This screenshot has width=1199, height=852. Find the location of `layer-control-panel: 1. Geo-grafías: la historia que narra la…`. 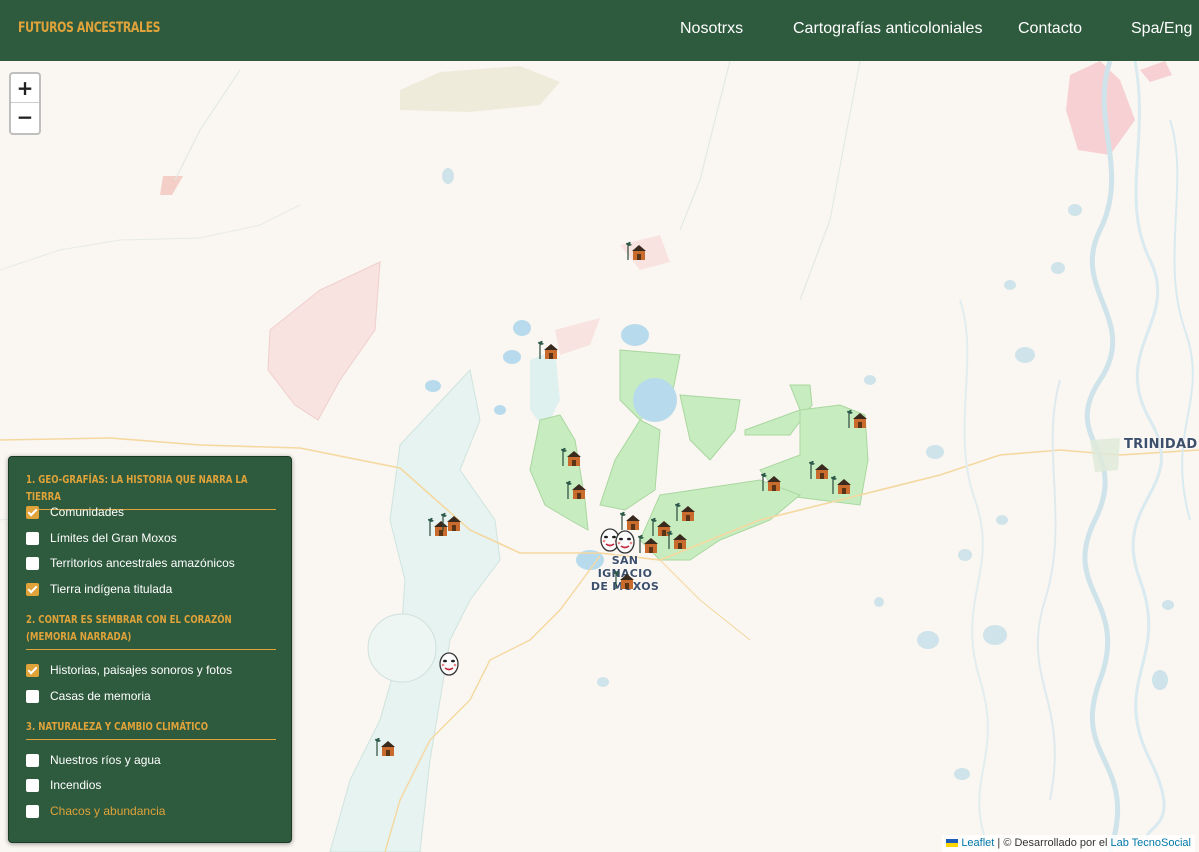

layer-control-panel: 1. Geo-grafías: la historia que narra la… is located at coordinates (150, 649).